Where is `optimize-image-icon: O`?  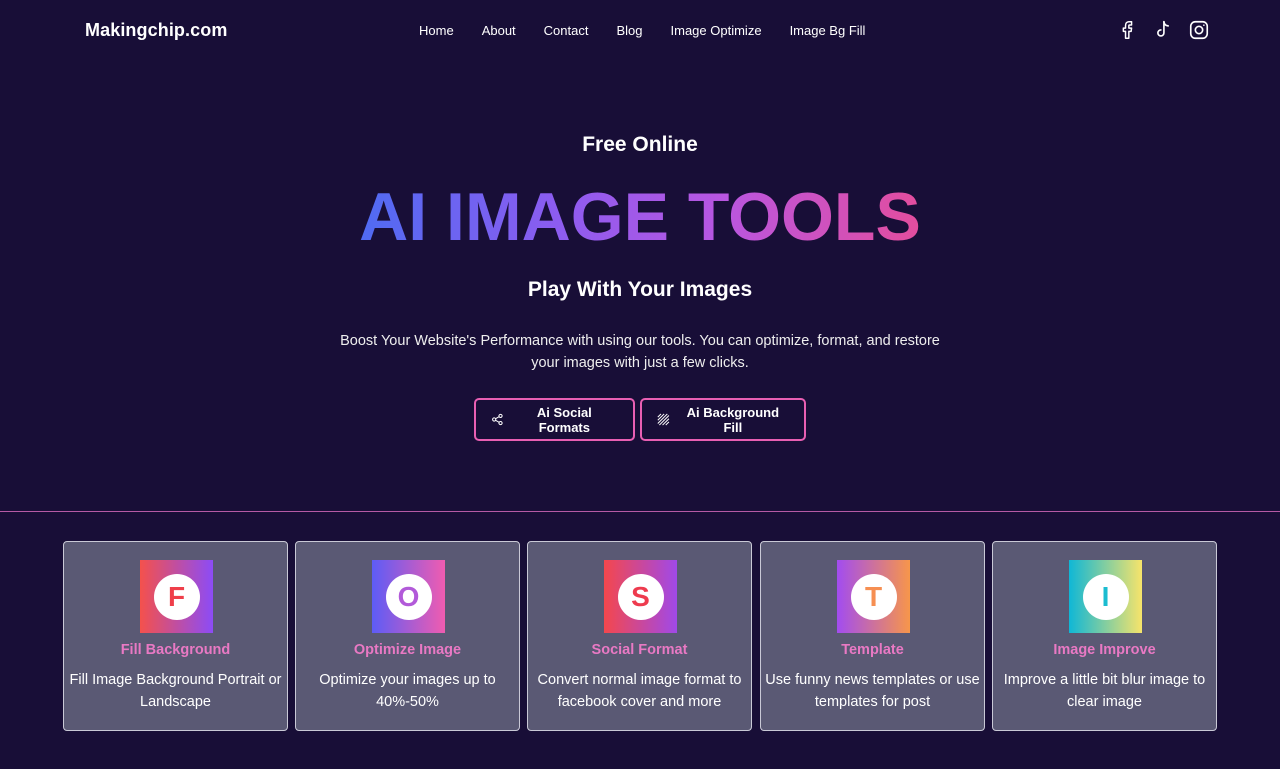
optimize-image-icon: O is located at coordinates (408, 596).